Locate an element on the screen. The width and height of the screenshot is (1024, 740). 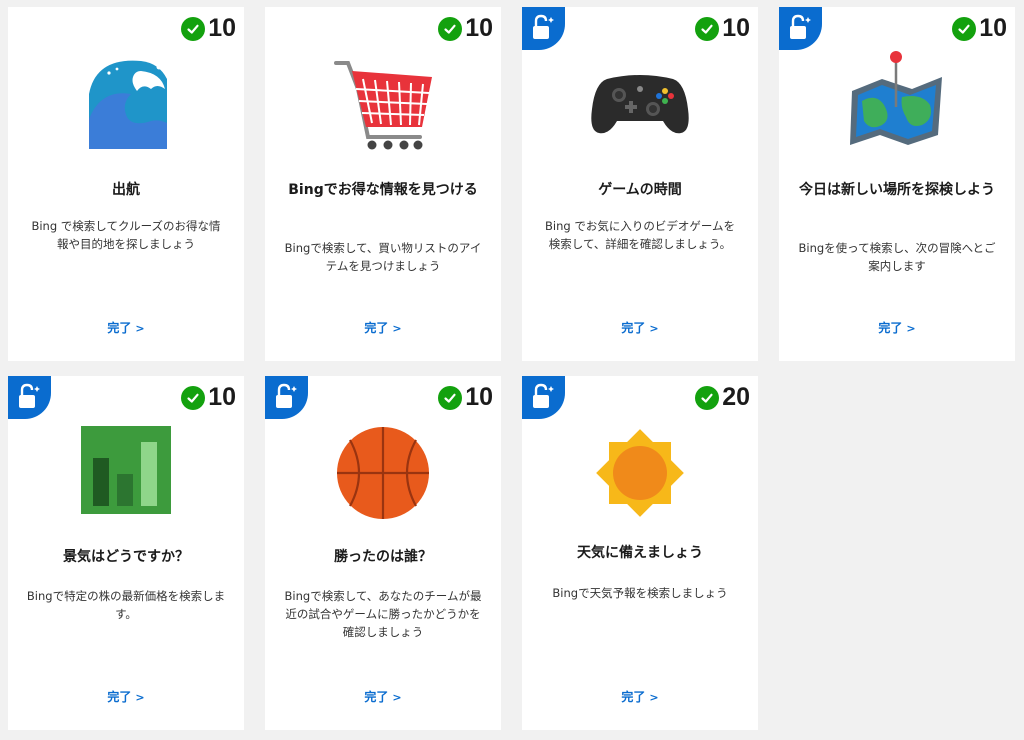
card-title: 出航 is located at coordinates (126, 190).